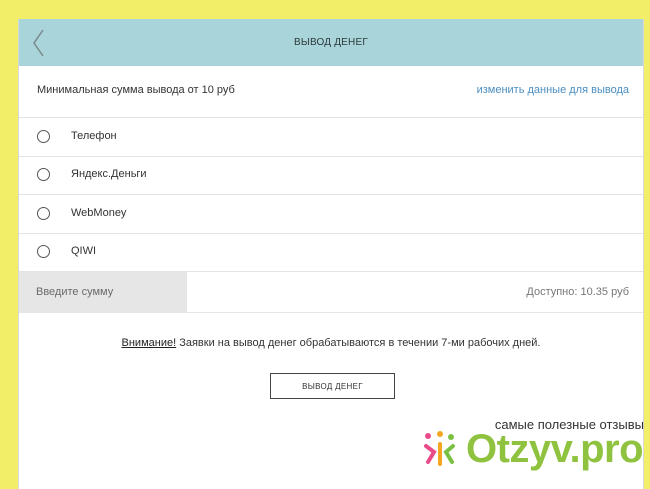 The image size is (650, 489). Describe the element at coordinates (577, 292) in the screenshot. I see `available-balance: Доступно: 10.35 руб` at that location.